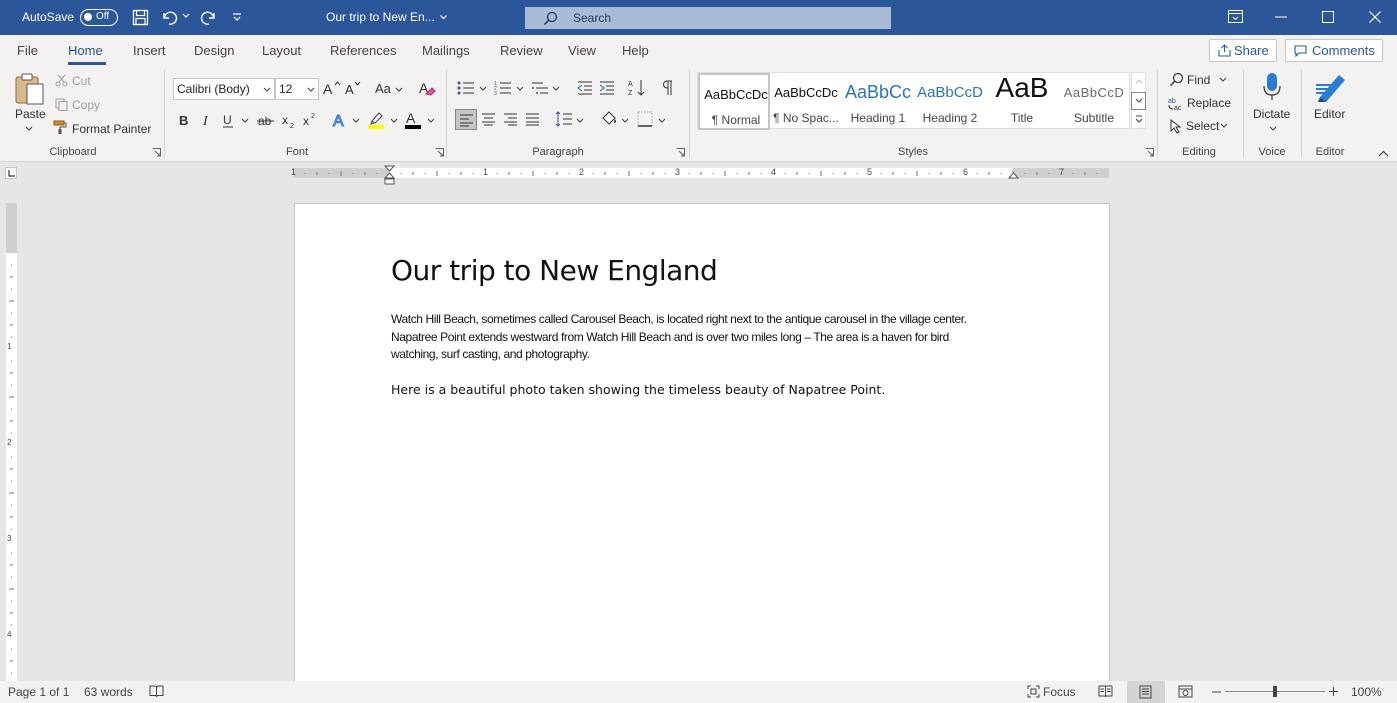 This screenshot has height=703, width=1397. I want to click on ribbon-display-options-icon, so click(1235, 16).